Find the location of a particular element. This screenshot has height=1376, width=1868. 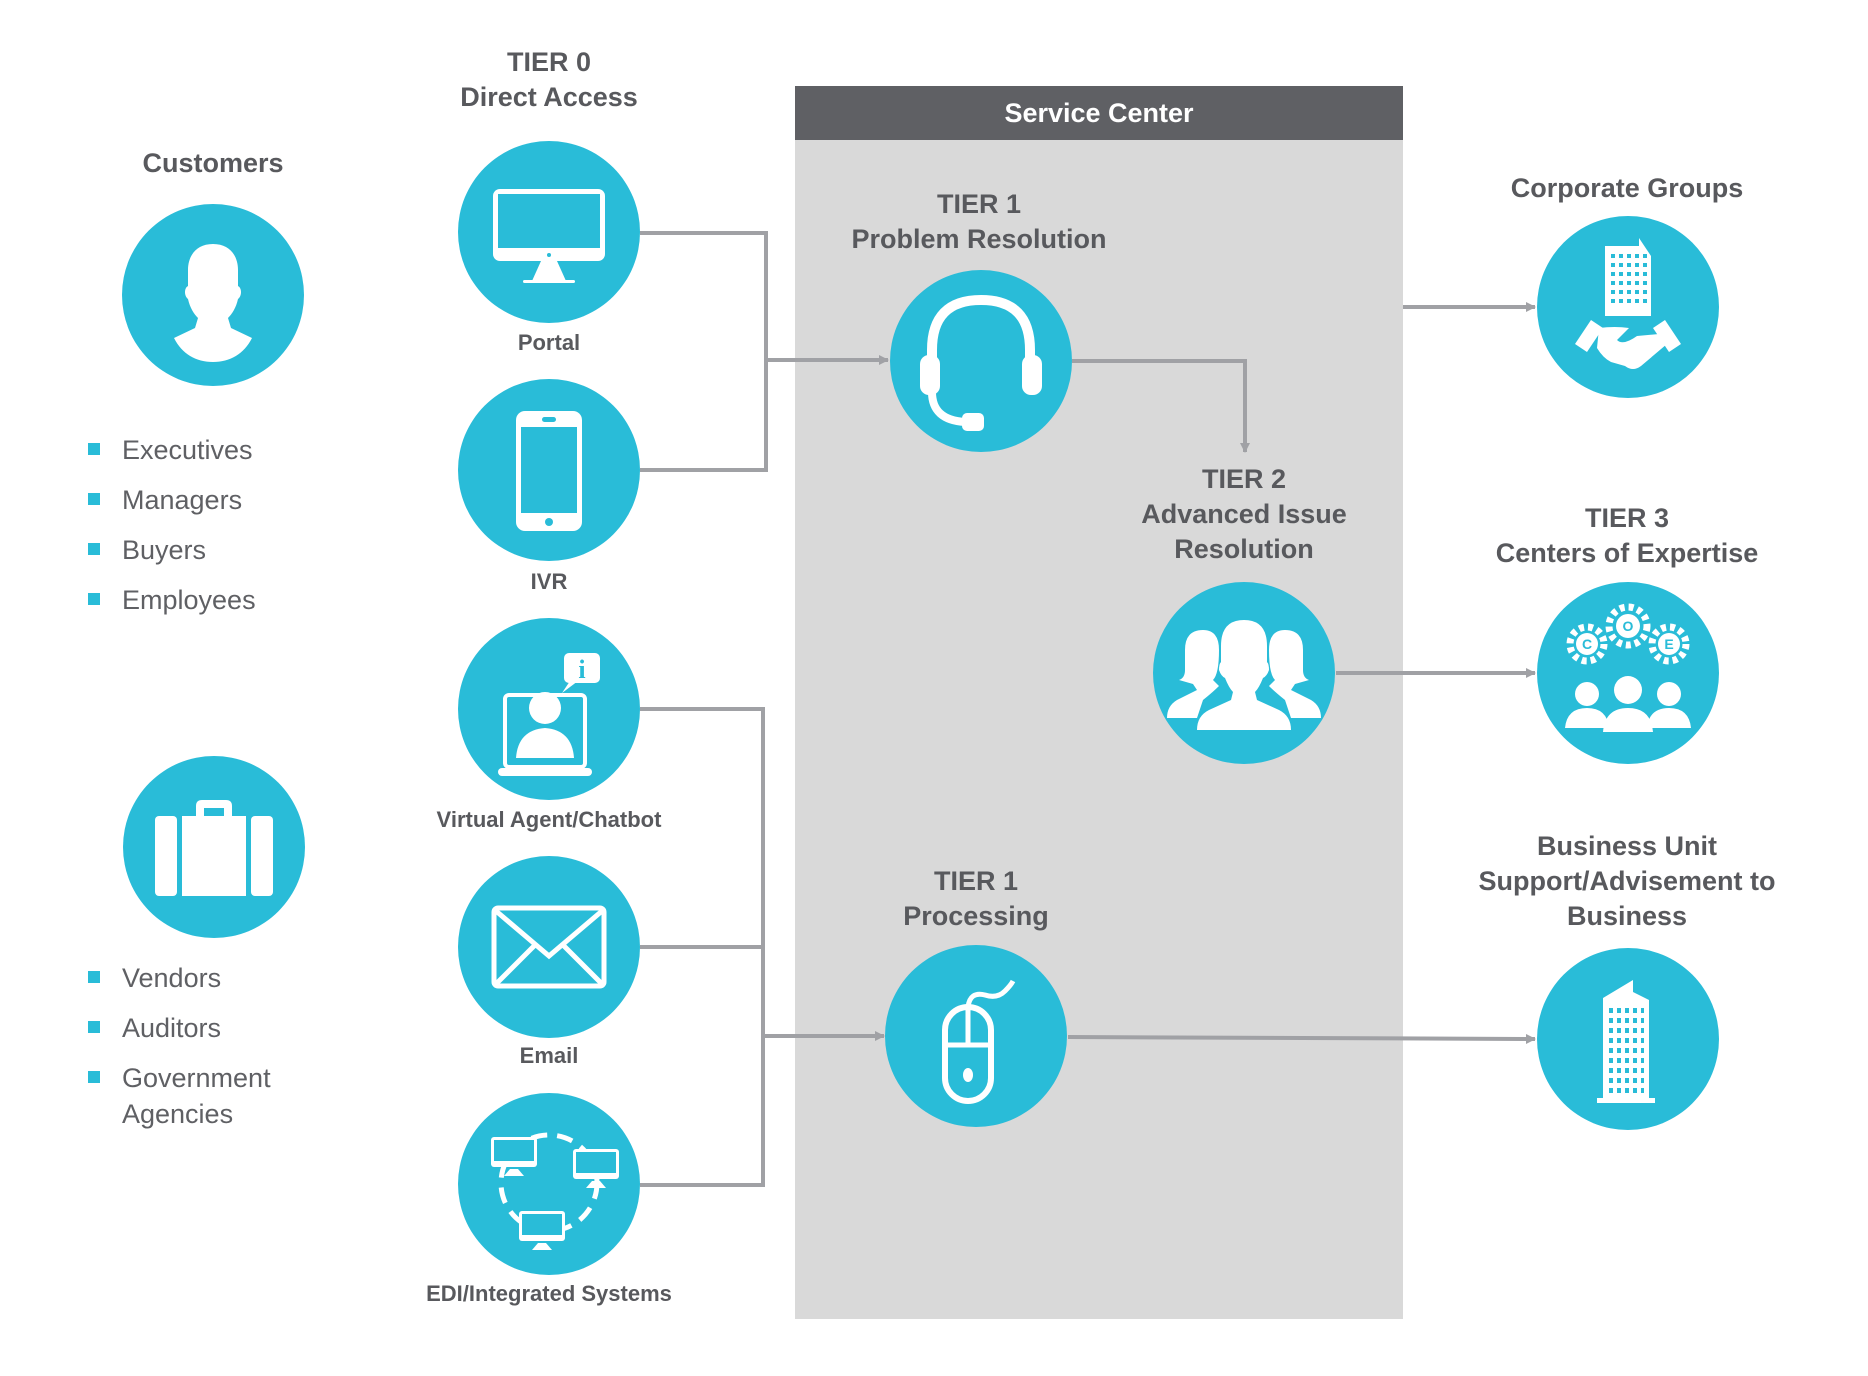

coe-gears-people-icon: C O E is located at coordinates (1628, 673).